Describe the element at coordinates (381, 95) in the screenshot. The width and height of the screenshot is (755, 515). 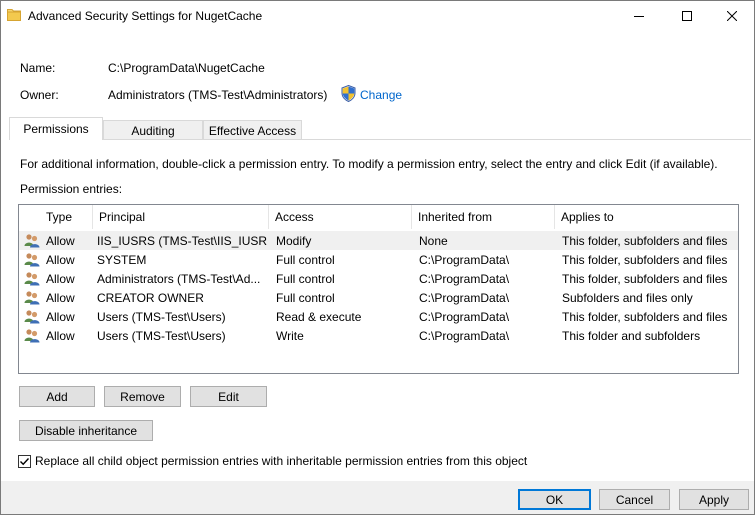
I see `change-owner-link: Change` at that location.